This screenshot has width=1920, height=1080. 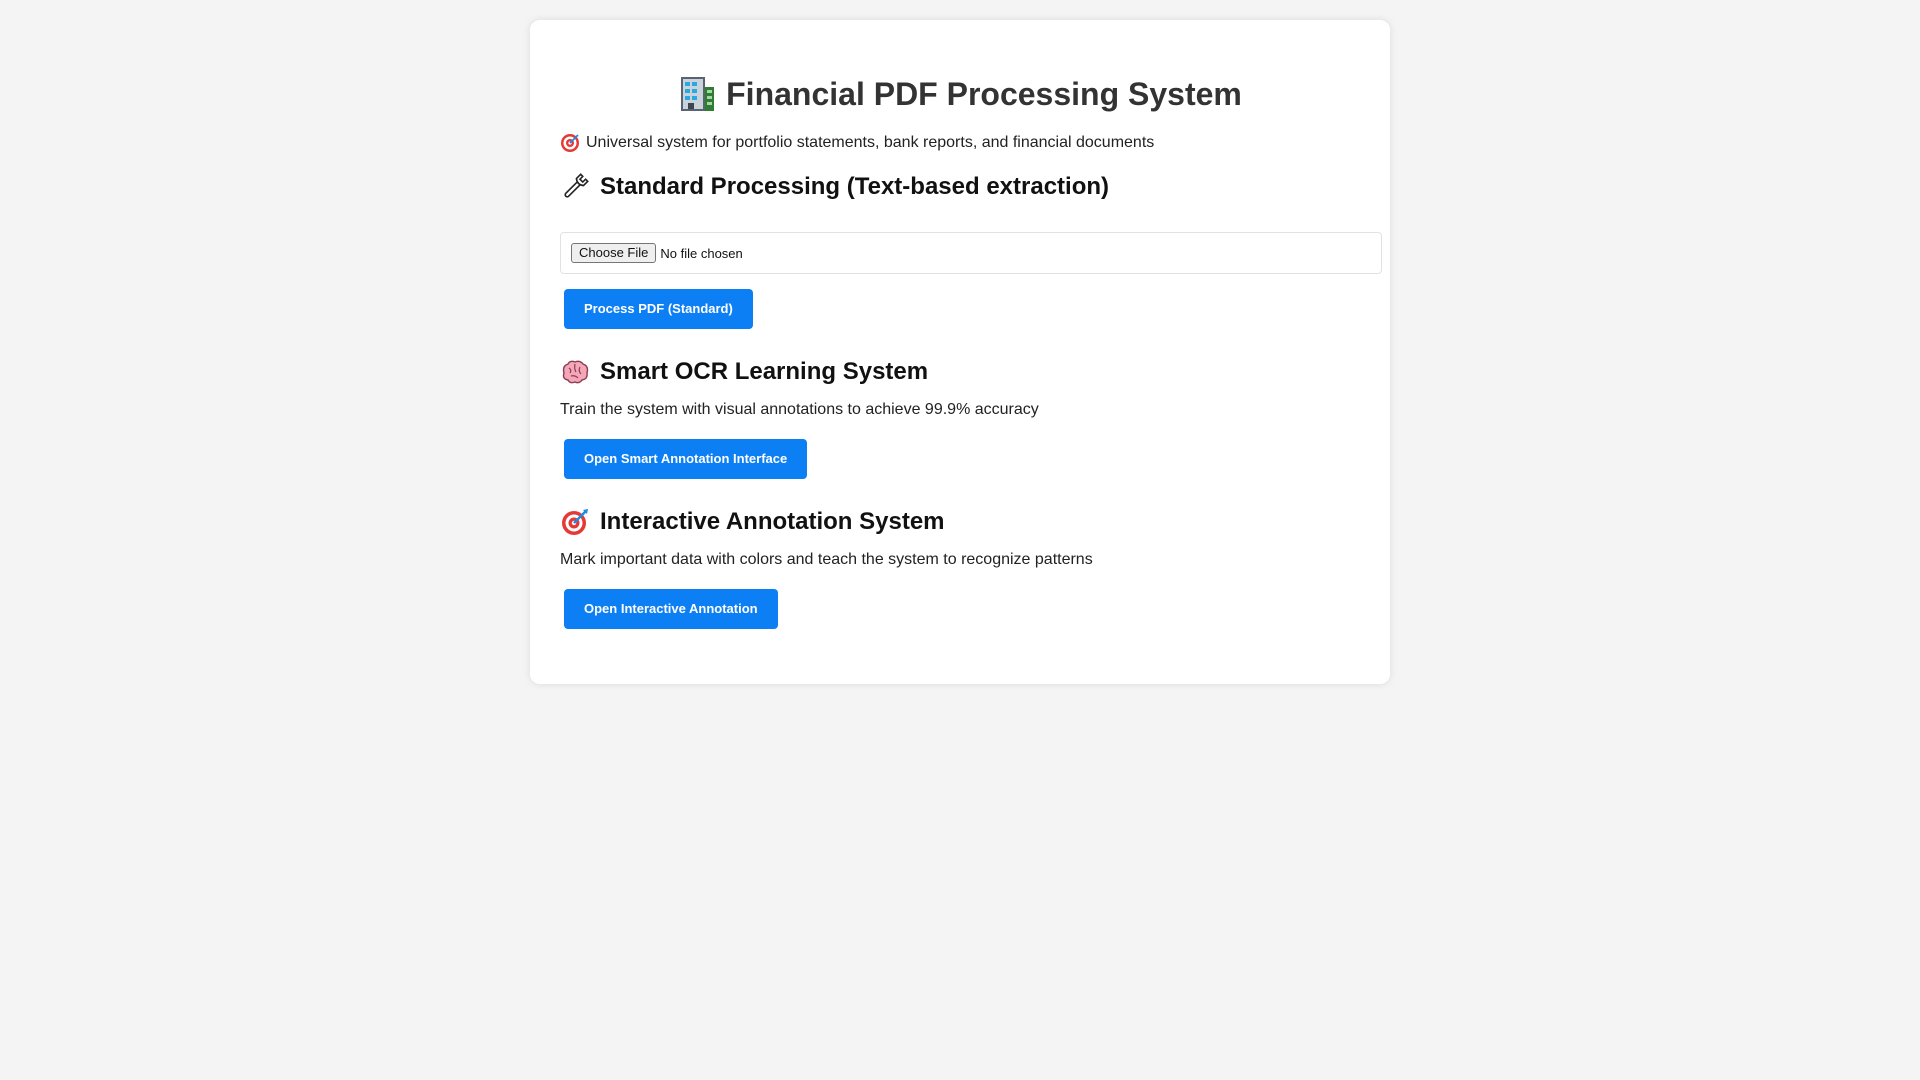 I want to click on page-title: Financial PDF Processing System, so click(x=984, y=94).